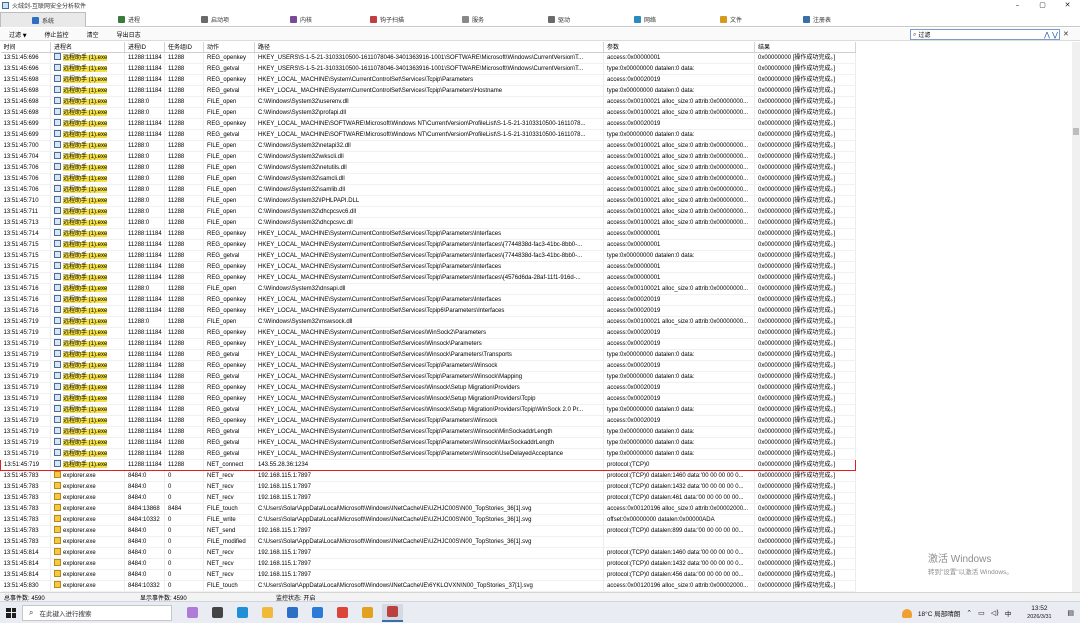 The image size is (1080, 623). What do you see at coordinates (317, 613) in the screenshot?
I see `mail-taskbar-button` at bounding box center [317, 613].